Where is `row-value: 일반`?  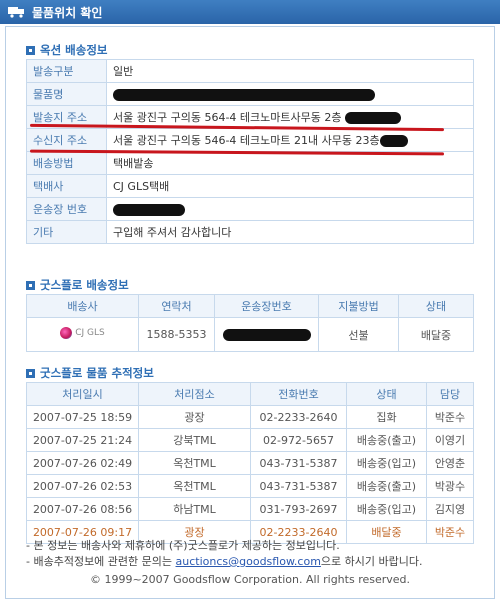
row-value: 일반 is located at coordinates (290, 71).